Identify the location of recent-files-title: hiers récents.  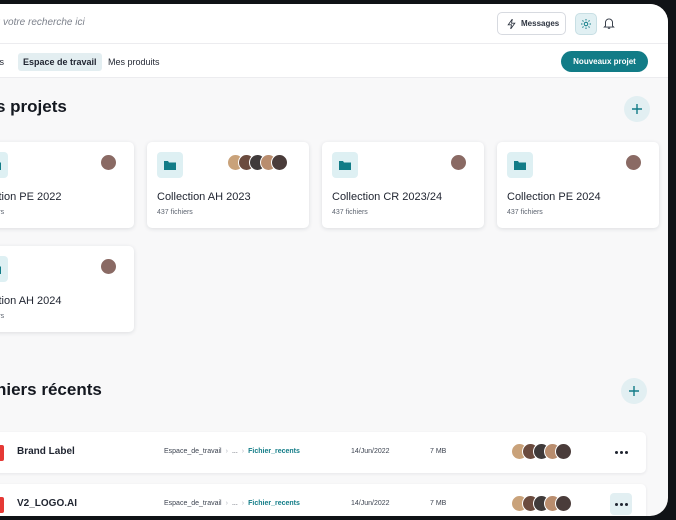
(51, 389).